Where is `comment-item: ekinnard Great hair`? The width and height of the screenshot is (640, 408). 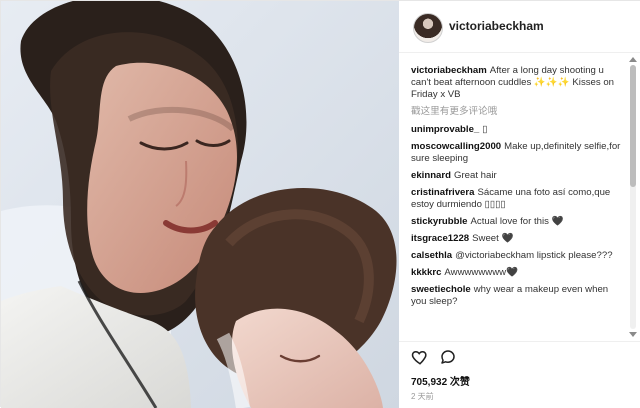 comment-item: ekinnard Great hair is located at coordinates (517, 176).